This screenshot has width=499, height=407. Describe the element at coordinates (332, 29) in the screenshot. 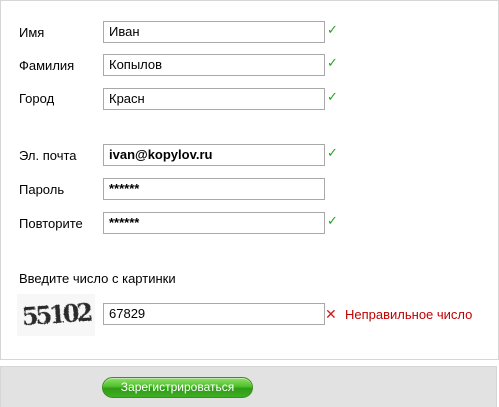

I see `first-name-valid-check-icon: ✓` at that location.